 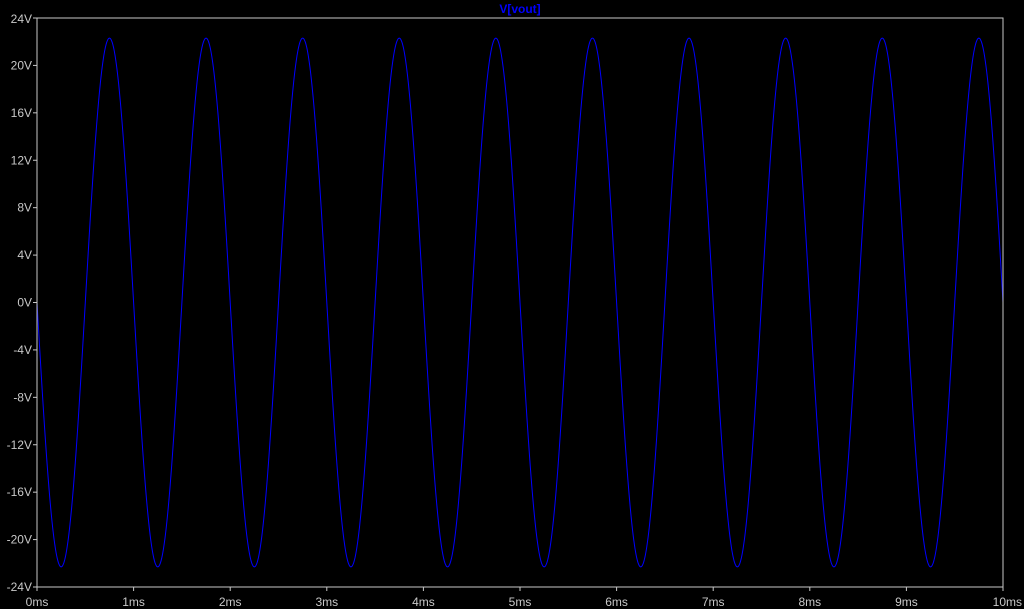 What do you see at coordinates (24, 303) in the screenshot?
I see `y-tick-label: 0V` at bounding box center [24, 303].